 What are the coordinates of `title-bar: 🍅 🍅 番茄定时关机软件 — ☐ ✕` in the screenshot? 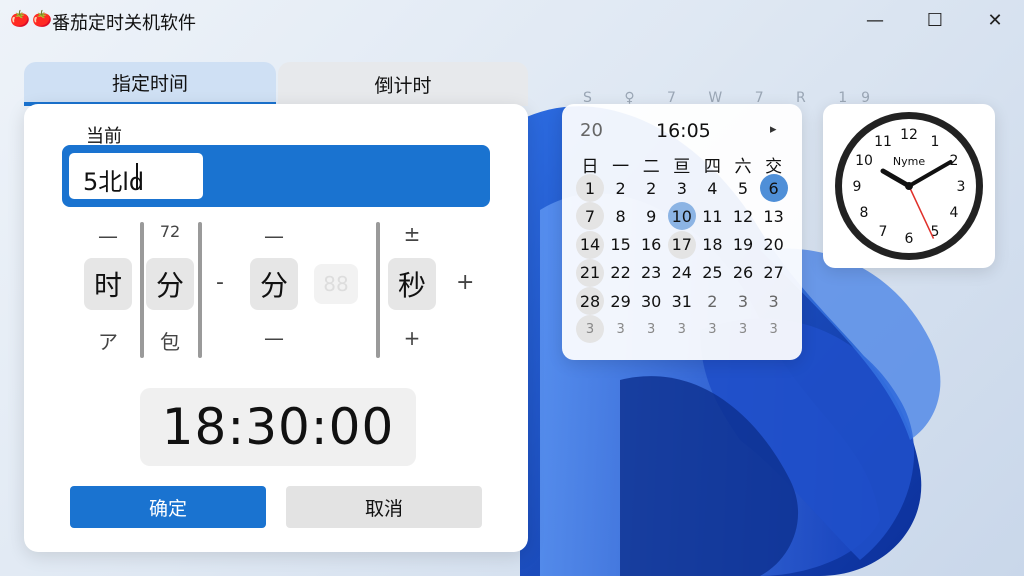 It's located at (512, 20).